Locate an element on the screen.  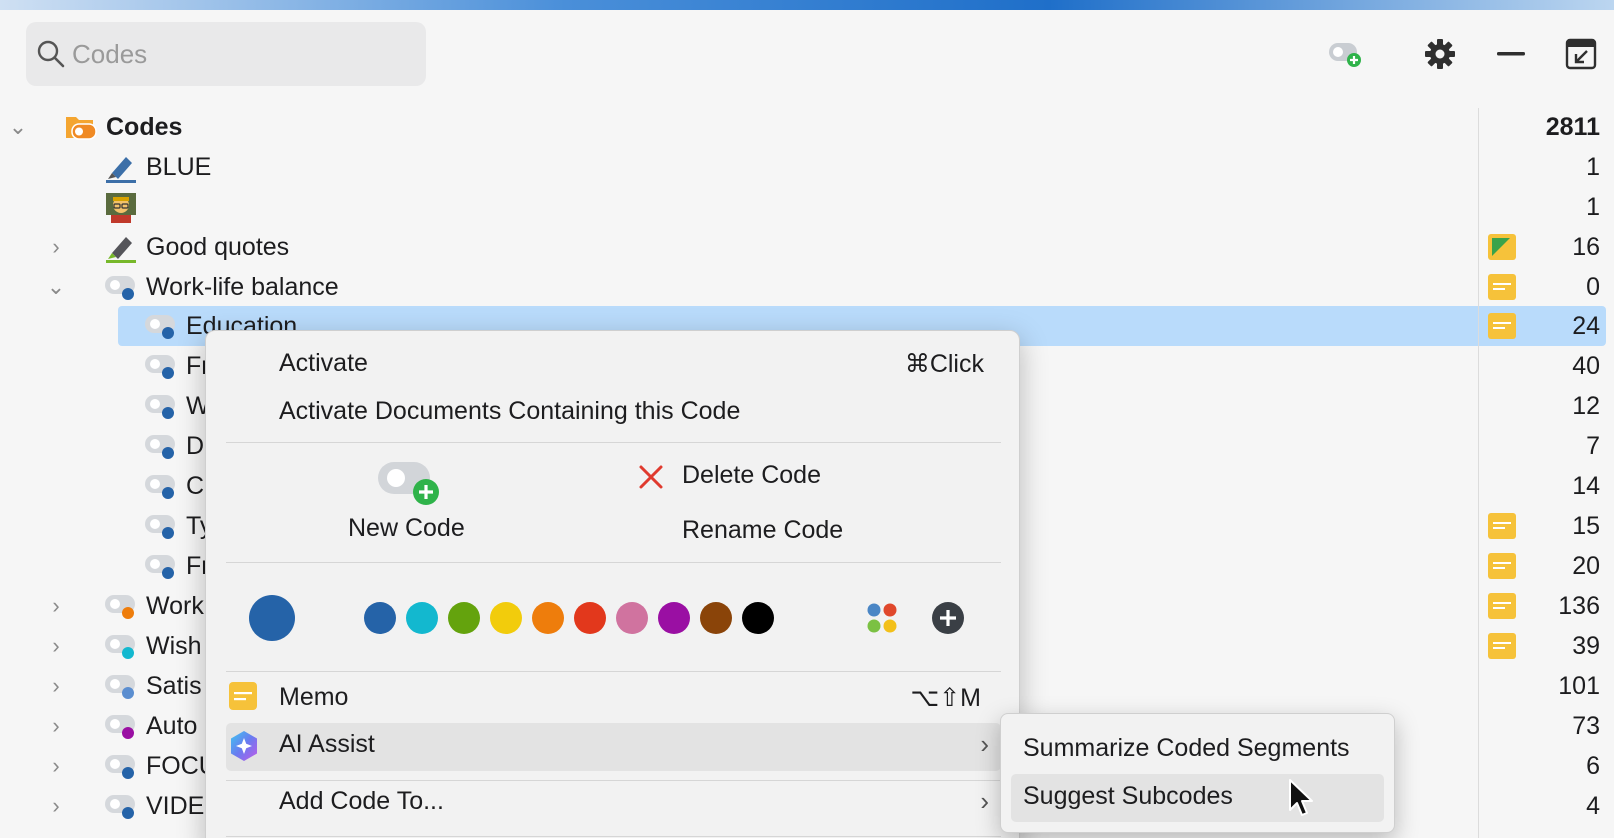
menu-item-delete-code: Delete Code is located at coordinates (751, 475).